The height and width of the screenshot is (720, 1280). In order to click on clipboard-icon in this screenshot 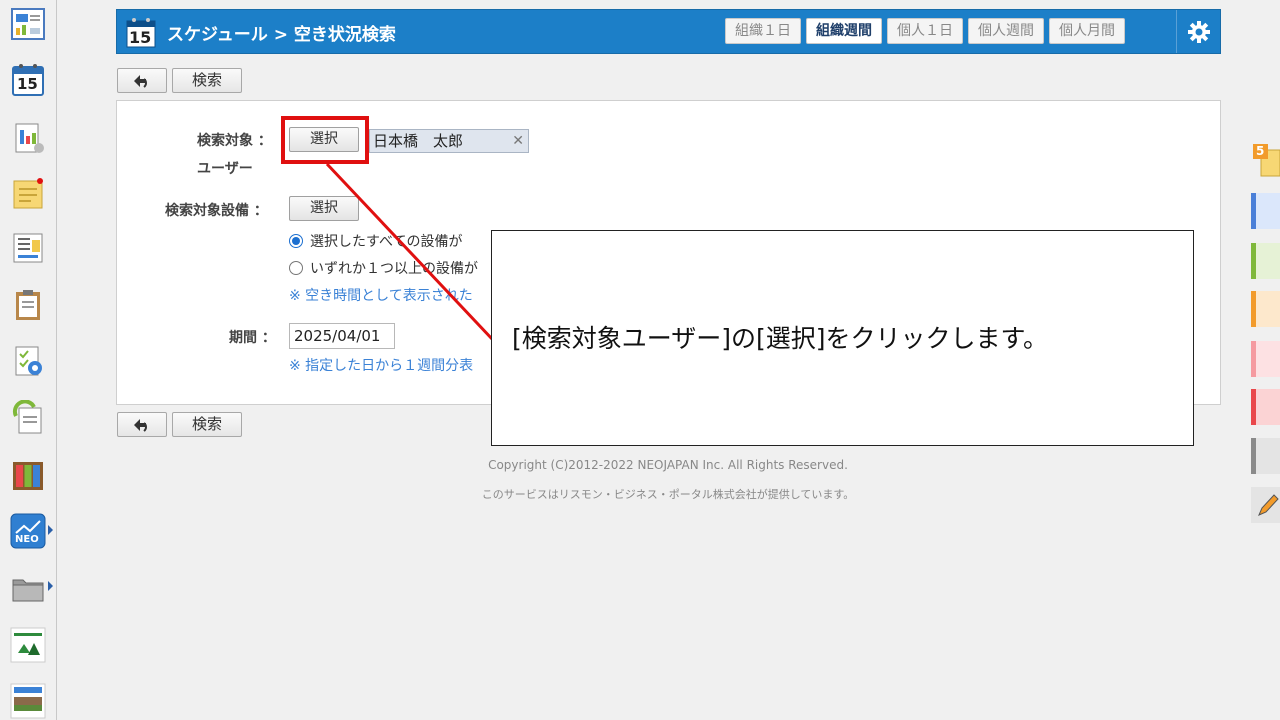, I will do `click(28, 305)`.